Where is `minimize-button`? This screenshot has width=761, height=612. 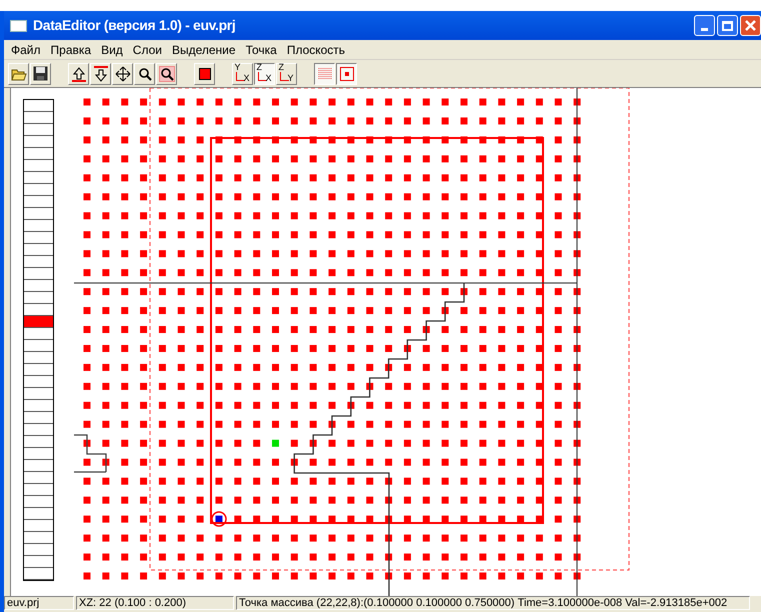 minimize-button is located at coordinates (704, 25).